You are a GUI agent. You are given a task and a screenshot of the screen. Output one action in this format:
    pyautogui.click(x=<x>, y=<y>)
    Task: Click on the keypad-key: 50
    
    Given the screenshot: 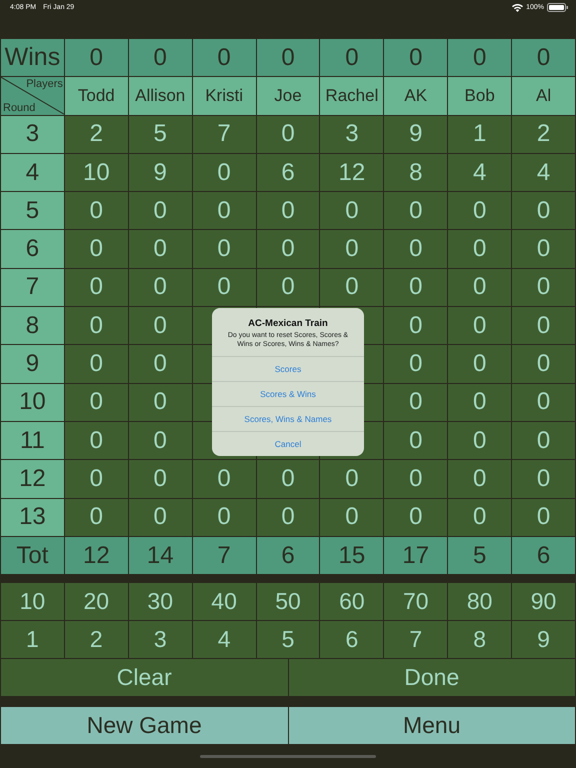 What is the action you would take?
    pyautogui.click(x=288, y=601)
    